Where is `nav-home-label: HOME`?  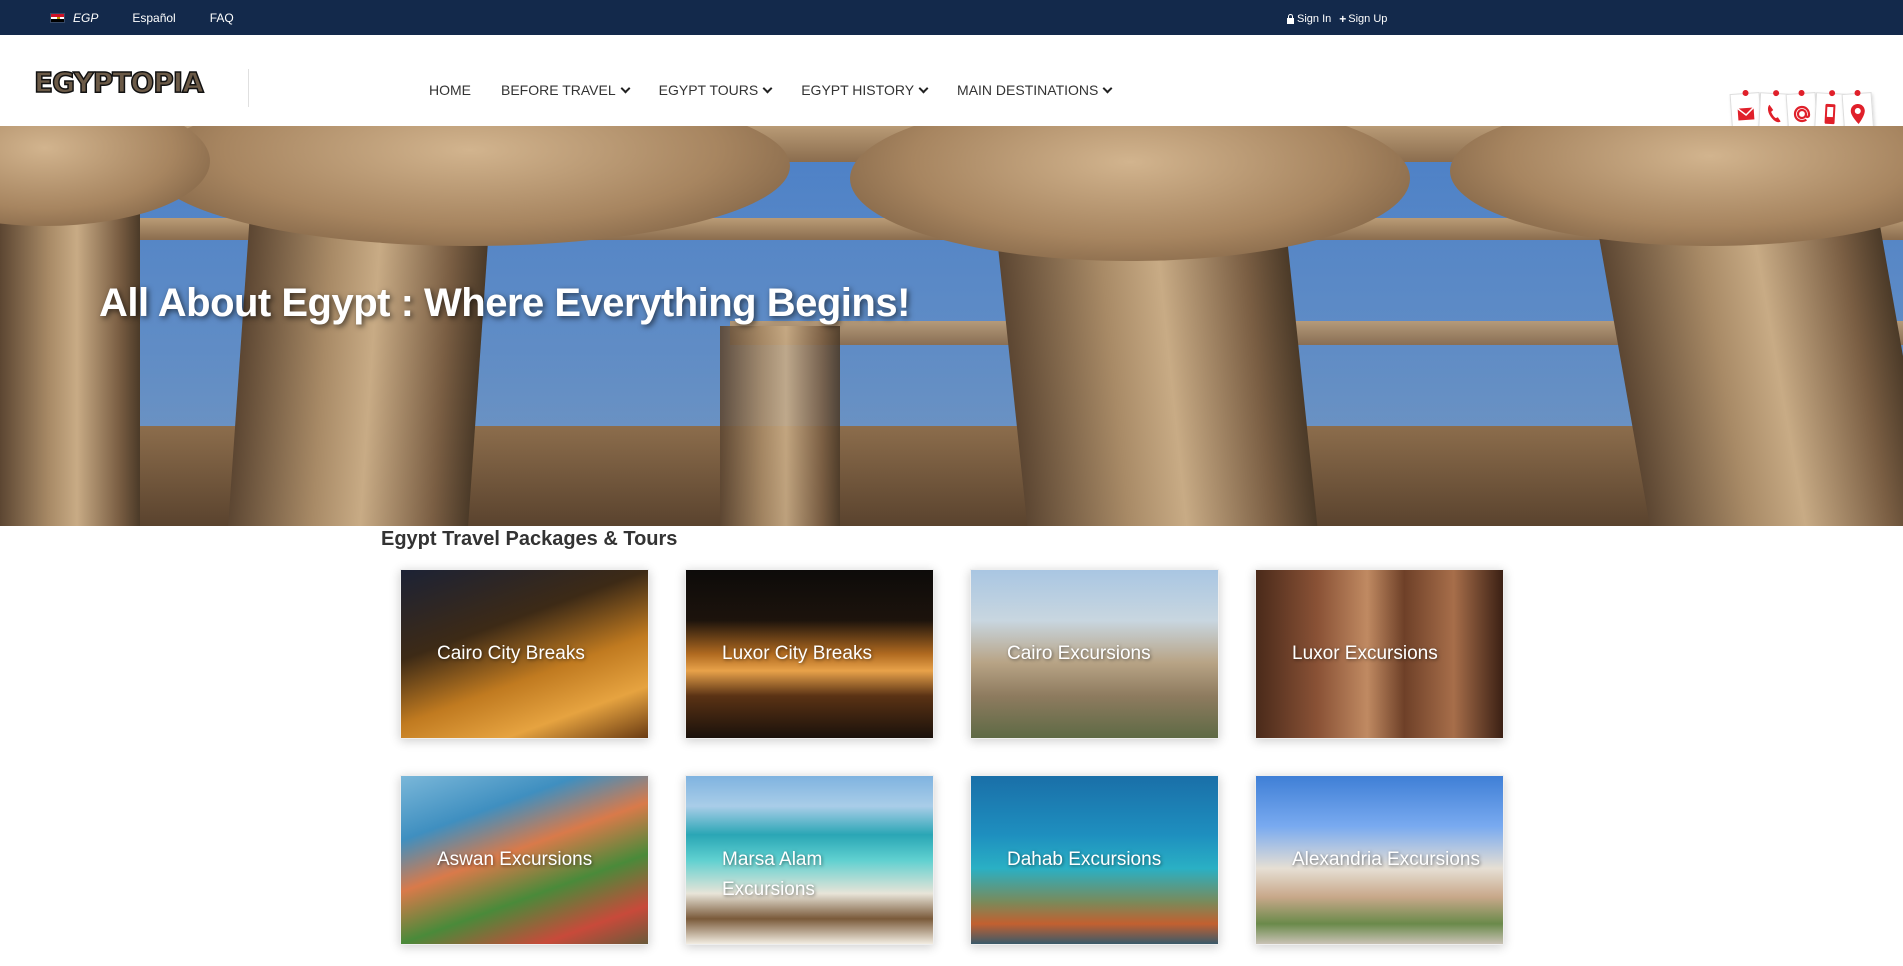
nav-home-label: HOME is located at coordinates (450, 90).